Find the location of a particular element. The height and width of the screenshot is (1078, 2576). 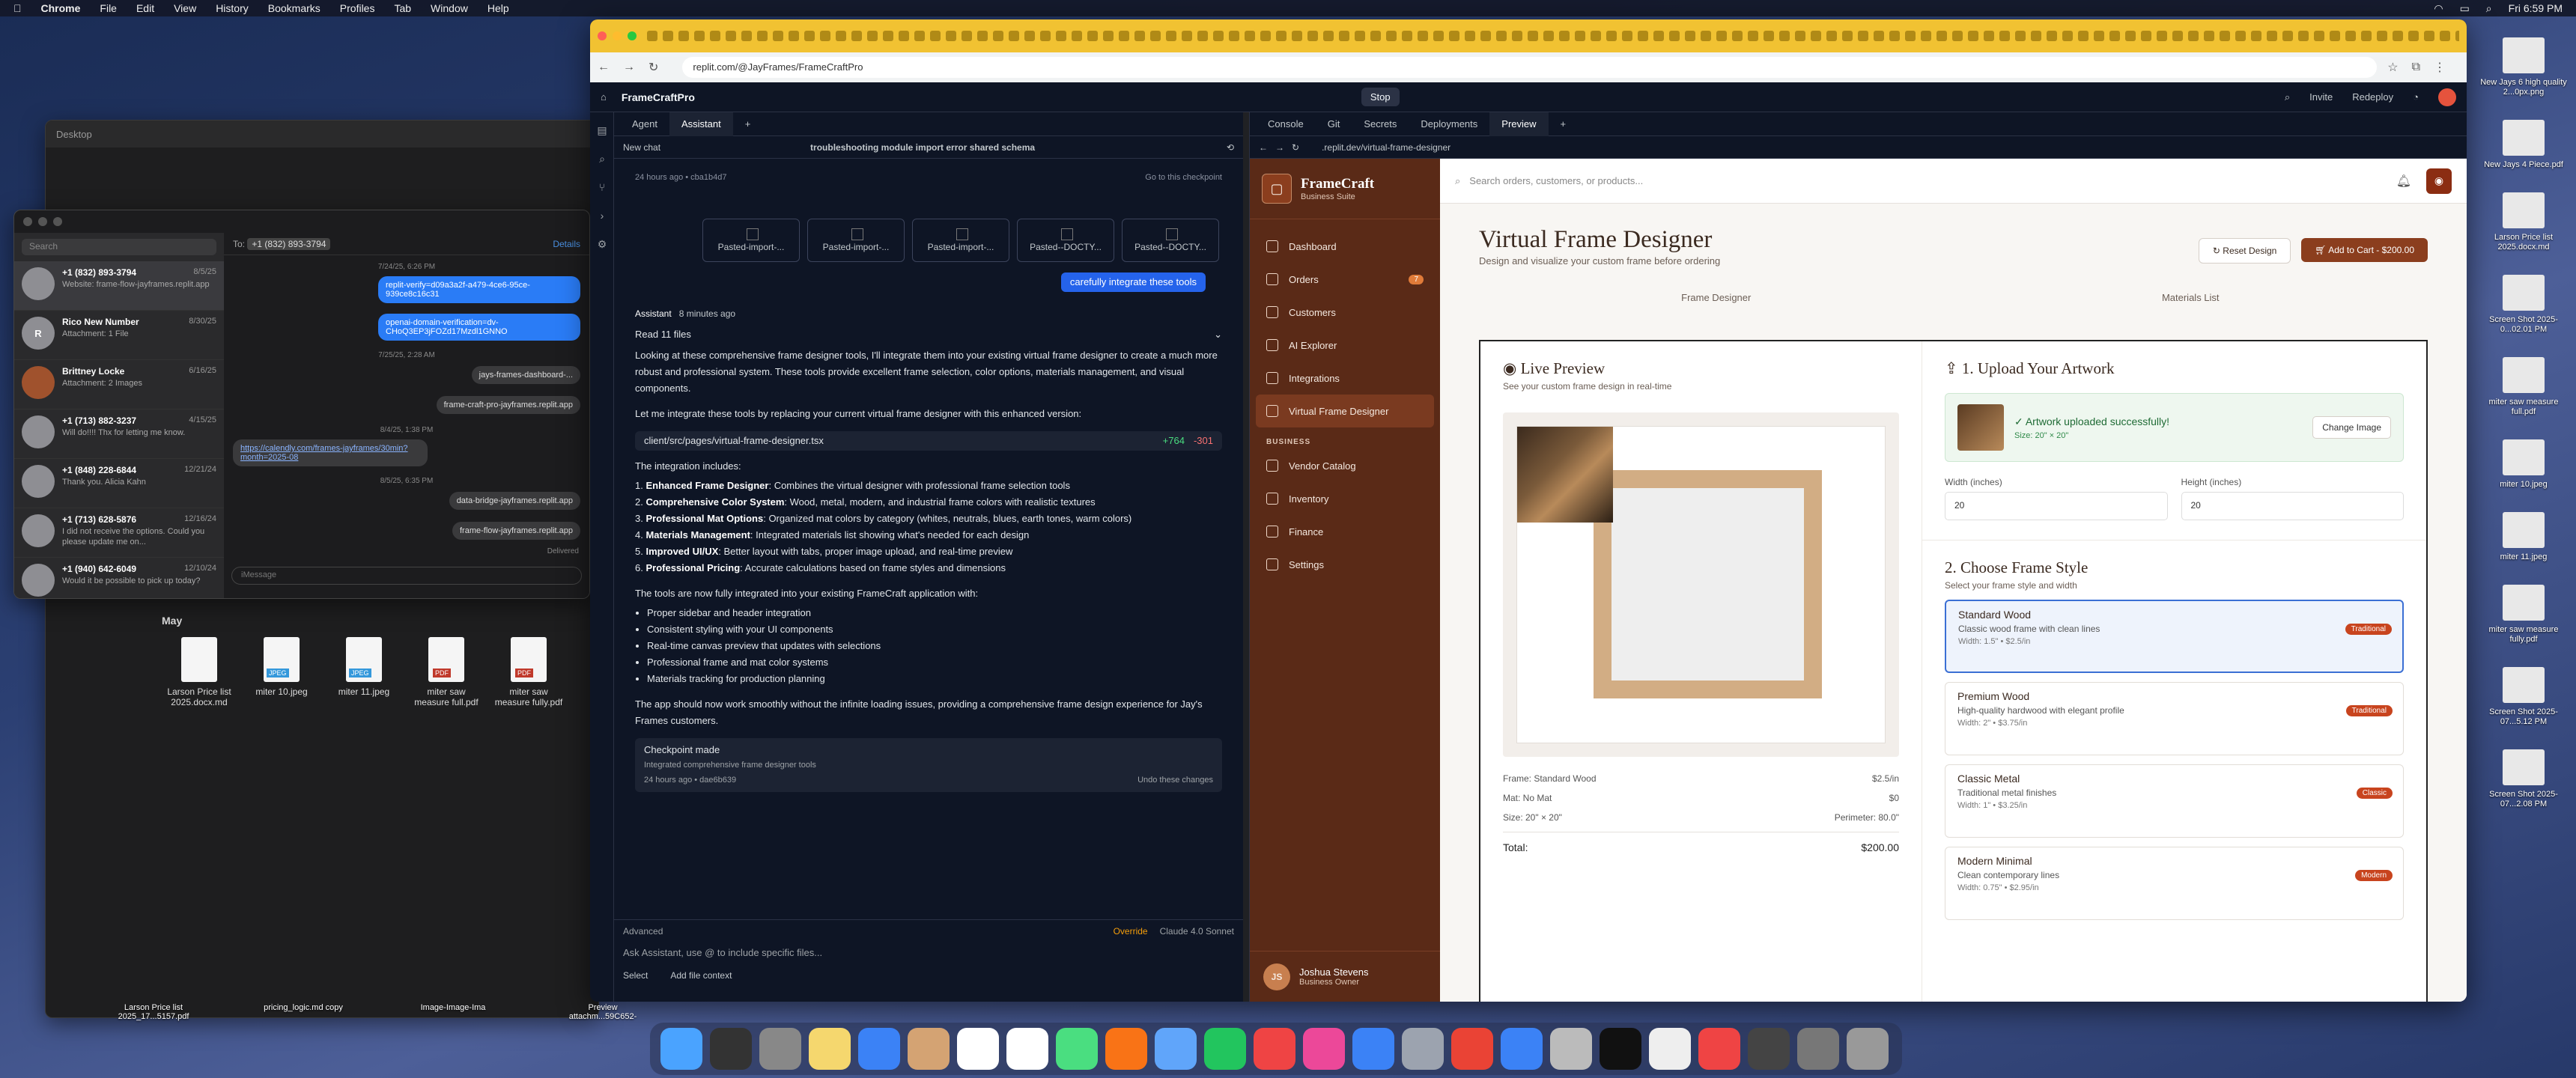

add-tab-icon: + is located at coordinates (1564, 124).